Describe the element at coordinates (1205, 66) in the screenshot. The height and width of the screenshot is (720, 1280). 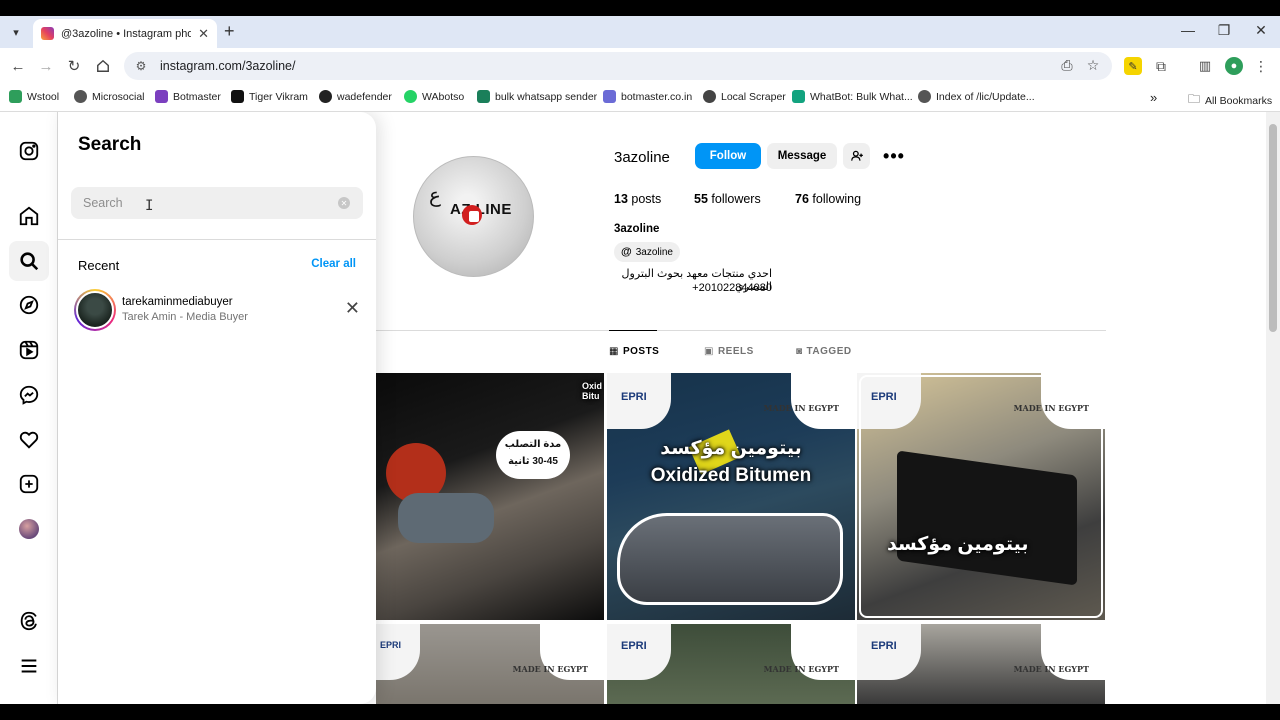
I see `side-panel-icon: ▥` at that location.